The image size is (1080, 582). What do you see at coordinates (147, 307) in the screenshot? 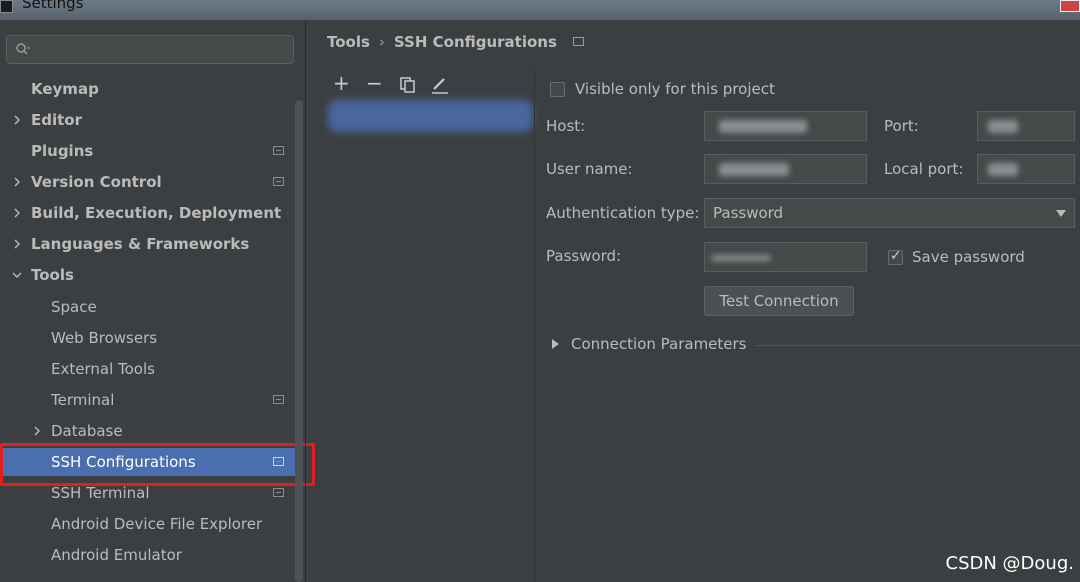
I see `sidebar-item-space: Space` at bounding box center [147, 307].